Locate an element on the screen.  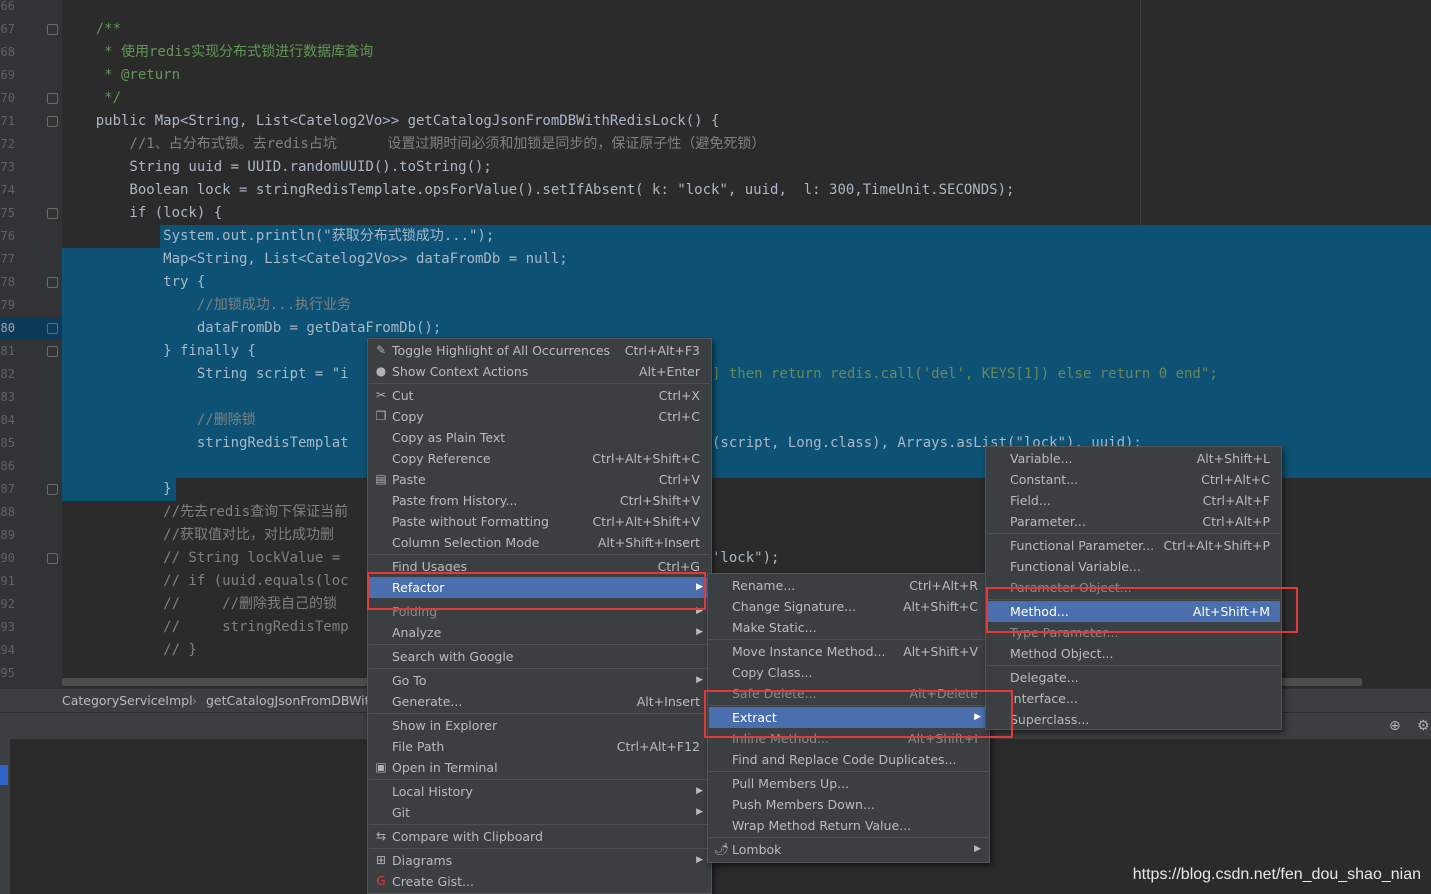
menu-item-open-in-terminal: ▣ Open in Terminal is located at coordinates (539, 767).